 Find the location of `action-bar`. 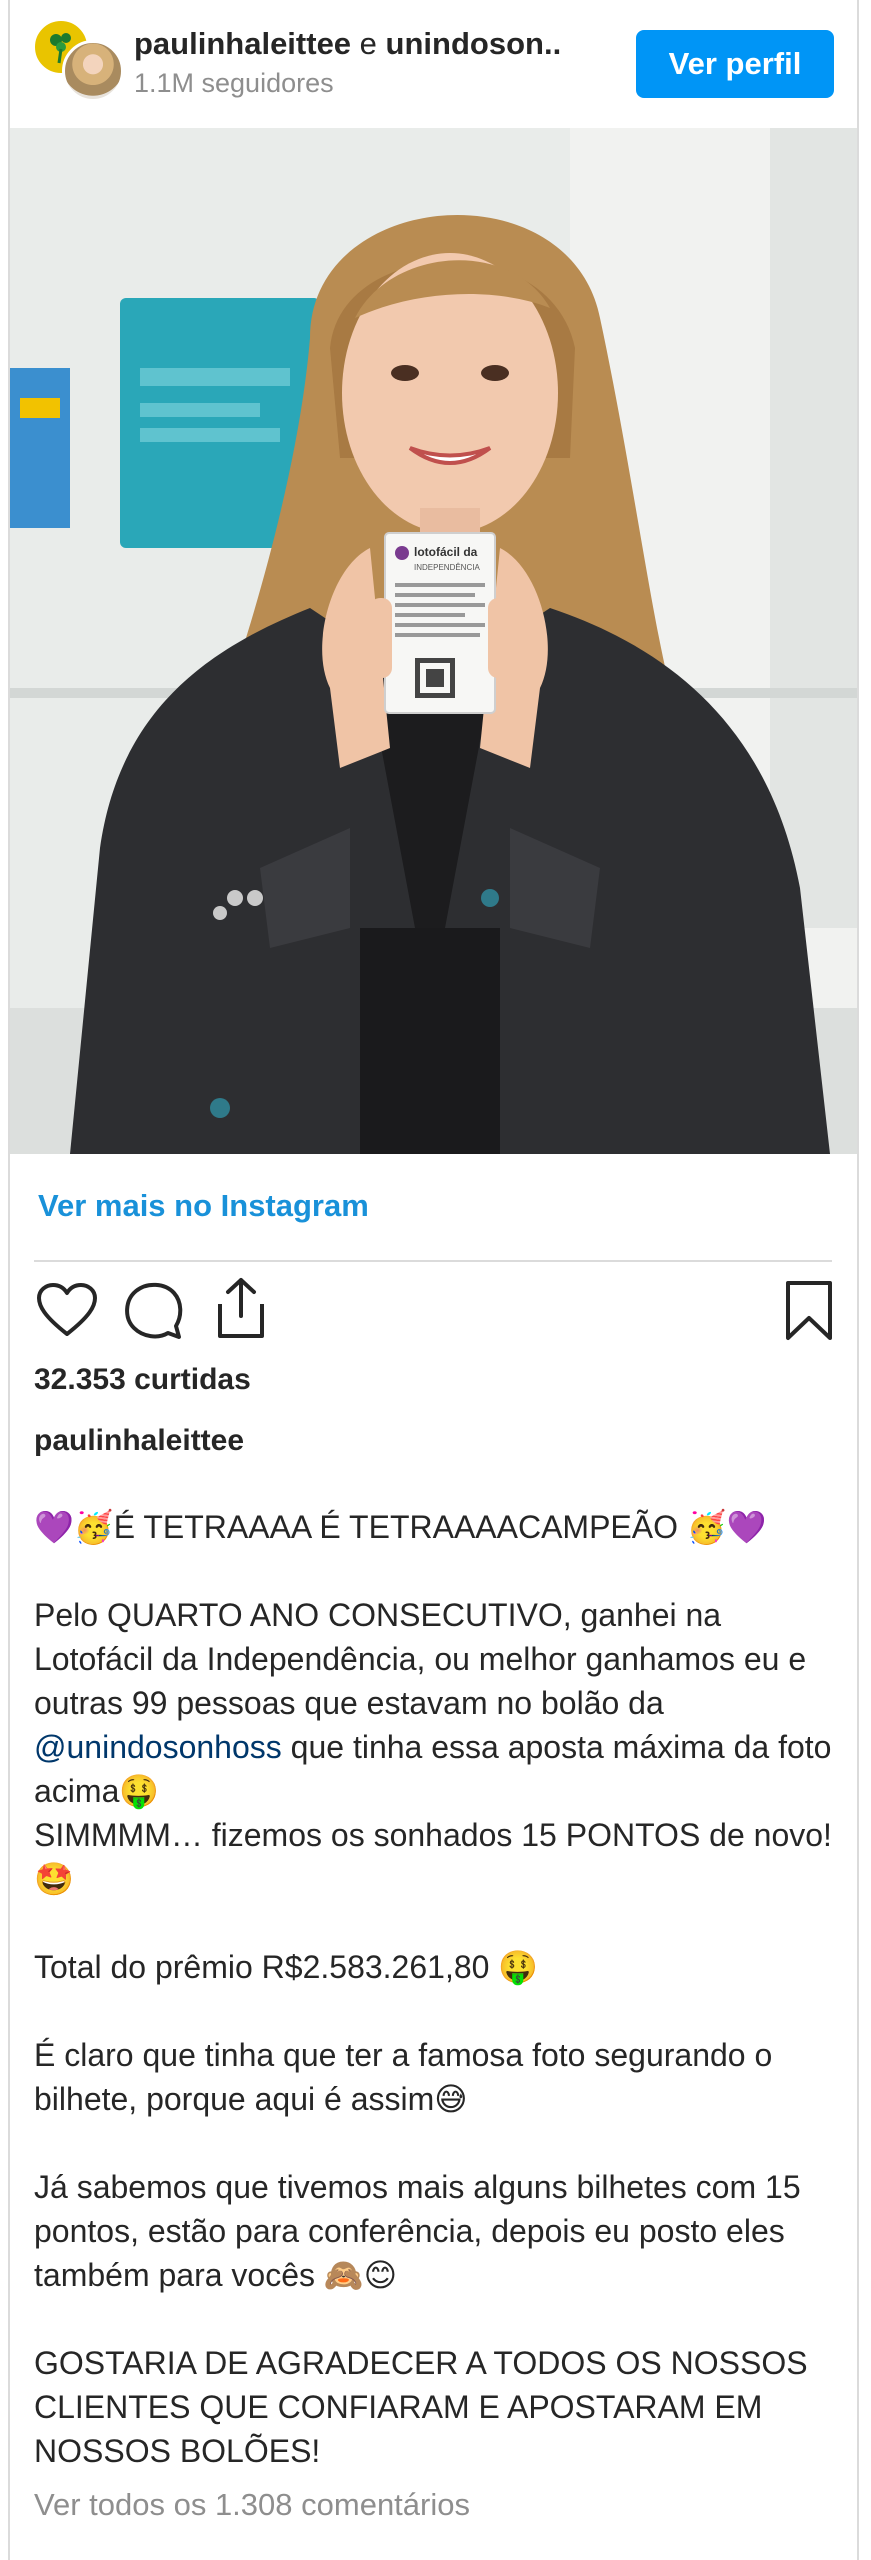

action-bar is located at coordinates (433, 1310).